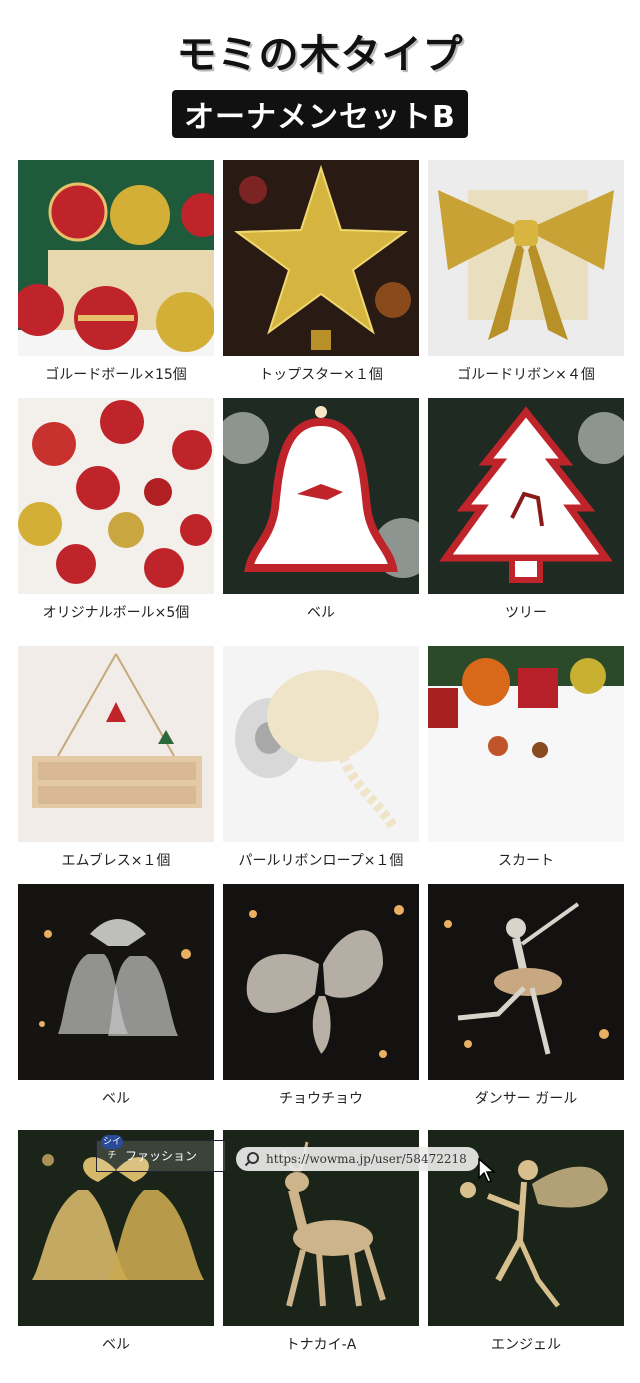  I want to click on caption: ゴルードリボン×４個, so click(526, 375).